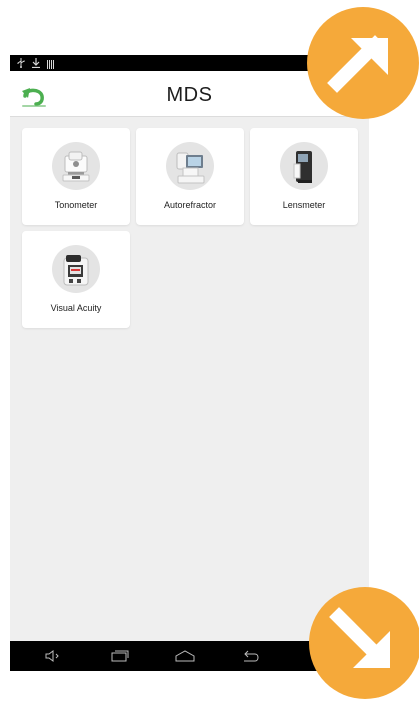 The image size is (419, 704). I want to click on arrow-up-right-icon, so click(357, 64).